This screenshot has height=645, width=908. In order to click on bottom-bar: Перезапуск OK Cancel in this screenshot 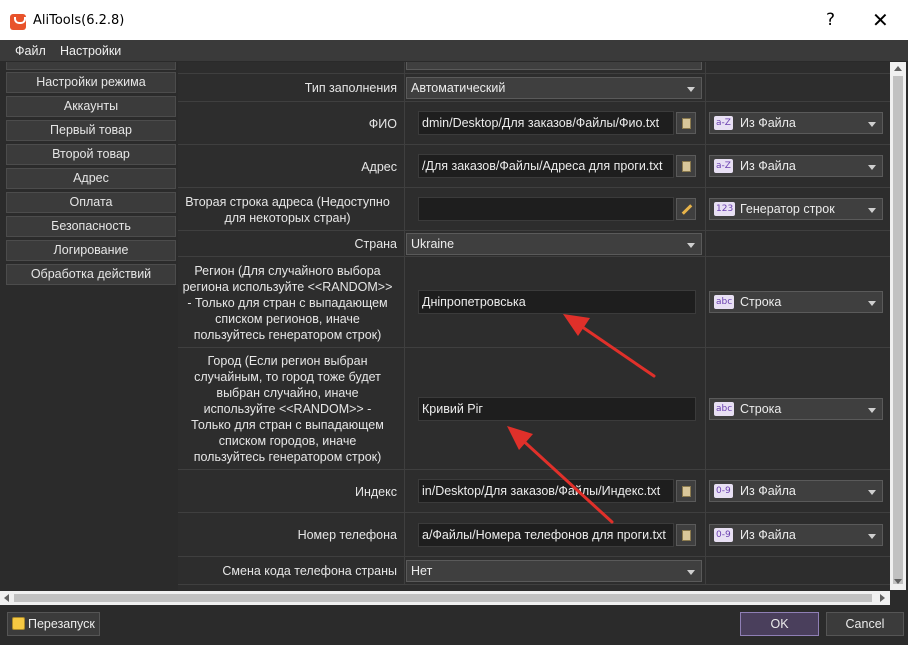, I will do `click(454, 625)`.